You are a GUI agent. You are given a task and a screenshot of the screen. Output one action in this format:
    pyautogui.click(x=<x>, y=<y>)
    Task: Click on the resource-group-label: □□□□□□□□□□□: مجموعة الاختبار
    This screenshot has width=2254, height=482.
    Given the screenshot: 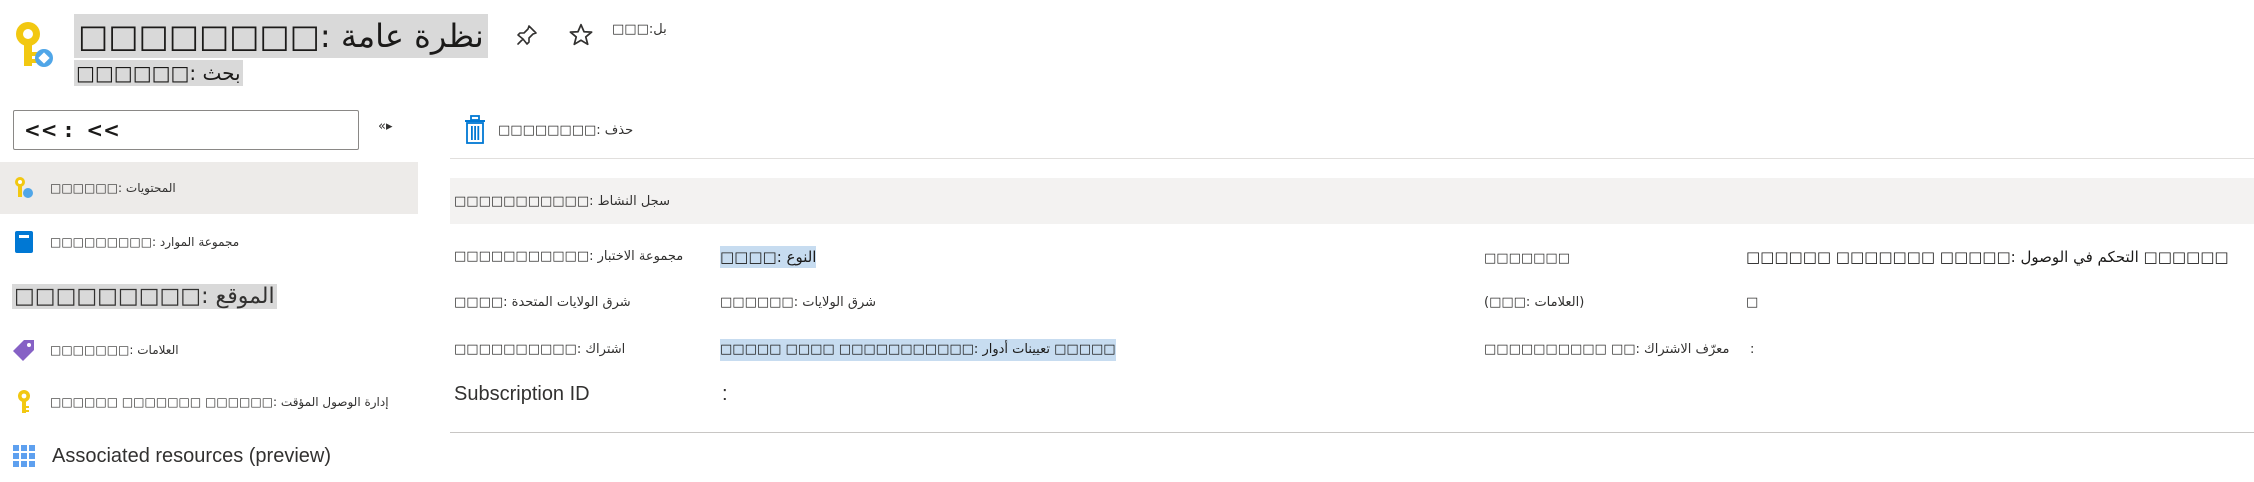 What is the action you would take?
    pyautogui.click(x=569, y=256)
    